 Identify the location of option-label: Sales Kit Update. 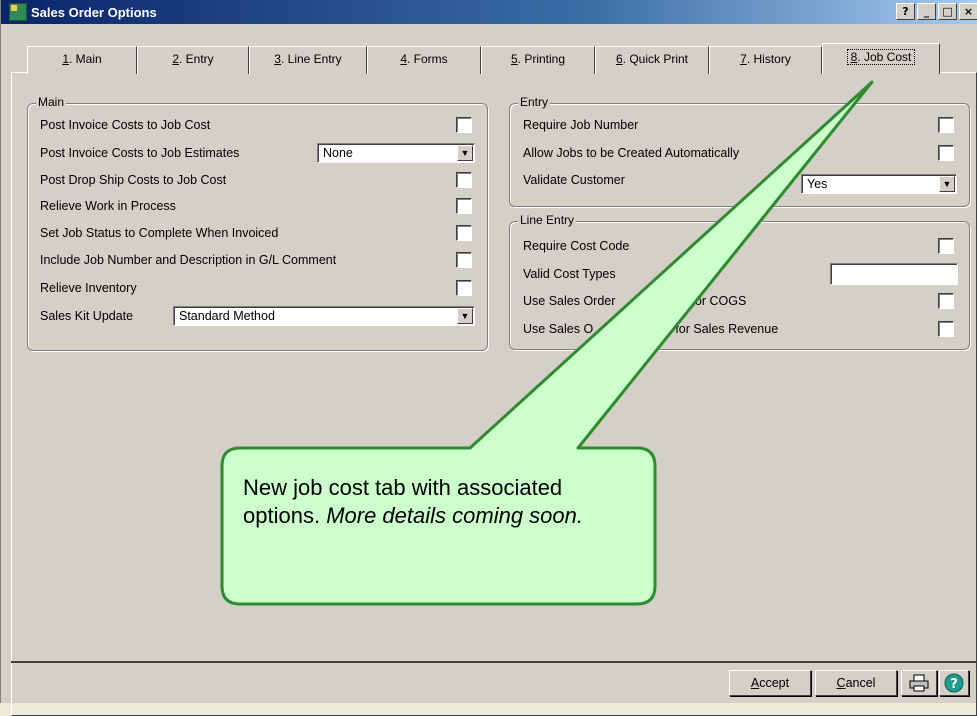
(87, 316).